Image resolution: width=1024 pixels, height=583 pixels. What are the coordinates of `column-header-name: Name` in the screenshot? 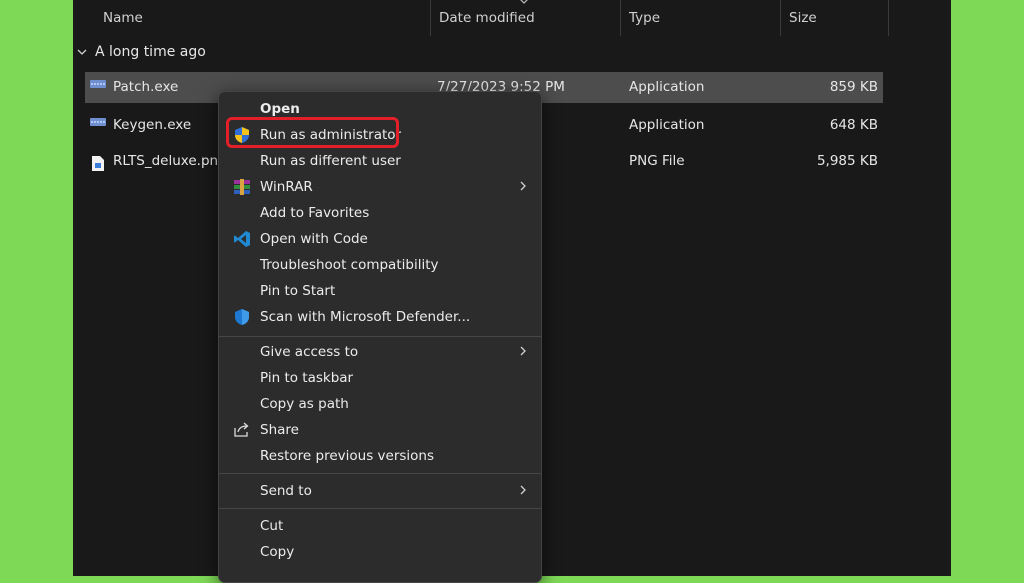 It's located at (263, 18).